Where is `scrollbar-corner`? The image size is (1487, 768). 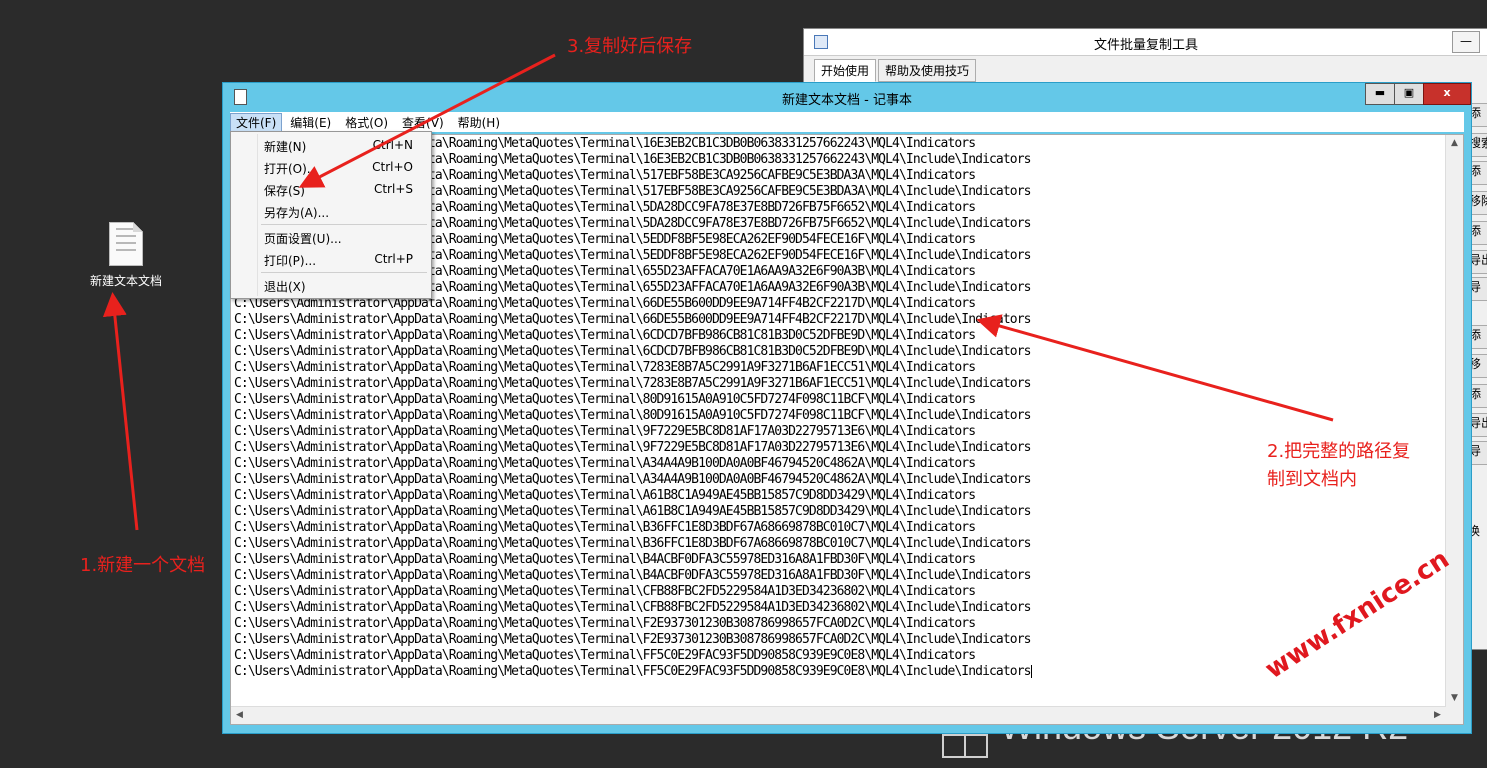
scrollbar-corner is located at coordinates (1454, 715).